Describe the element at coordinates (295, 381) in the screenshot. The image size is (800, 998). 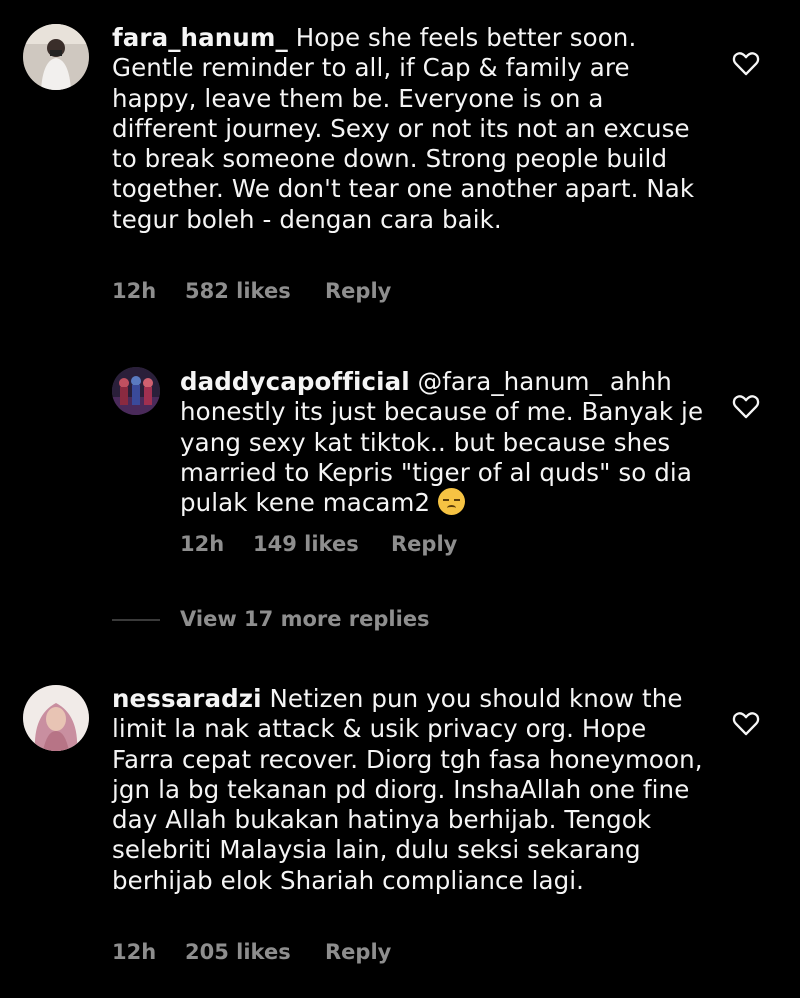
I see `comment-username: daddycapofficial` at that location.